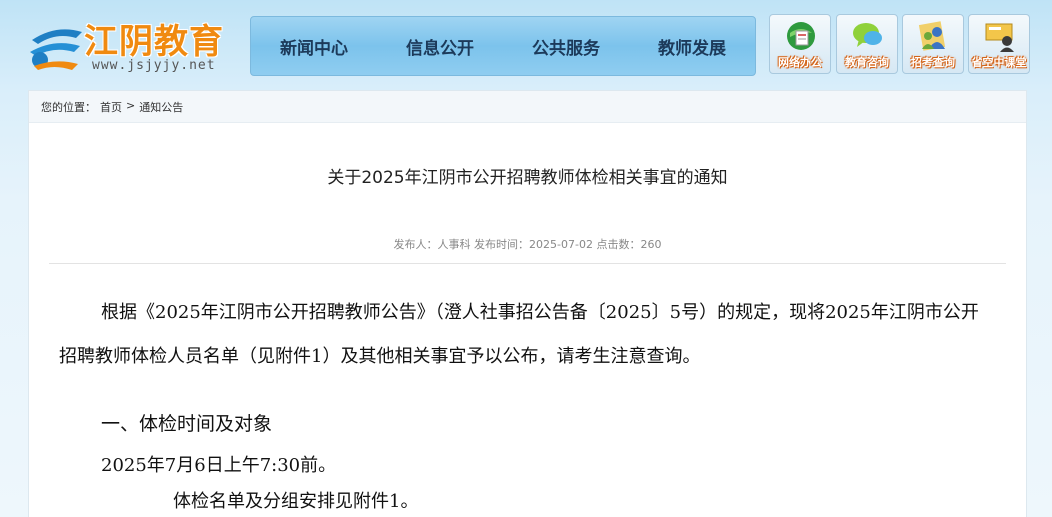  I want to click on globe-icon, so click(801, 36).